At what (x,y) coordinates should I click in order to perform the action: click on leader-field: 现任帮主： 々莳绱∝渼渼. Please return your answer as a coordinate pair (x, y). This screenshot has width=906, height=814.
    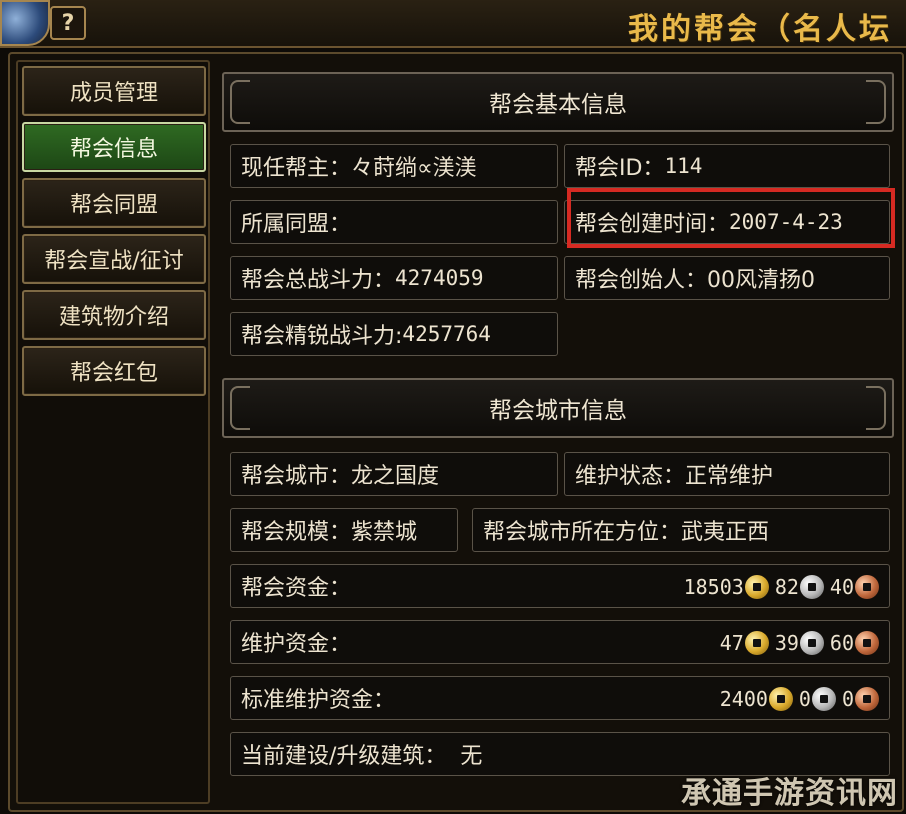
    Looking at the image, I should click on (394, 166).